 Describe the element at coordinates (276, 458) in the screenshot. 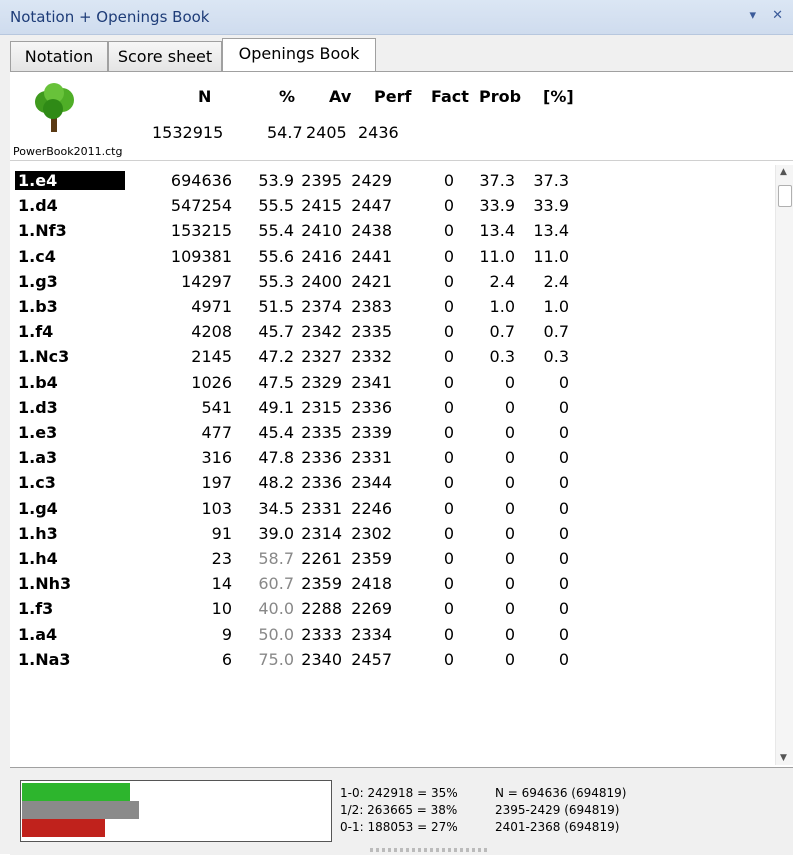

I see `score-percent: 47.8` at that location.